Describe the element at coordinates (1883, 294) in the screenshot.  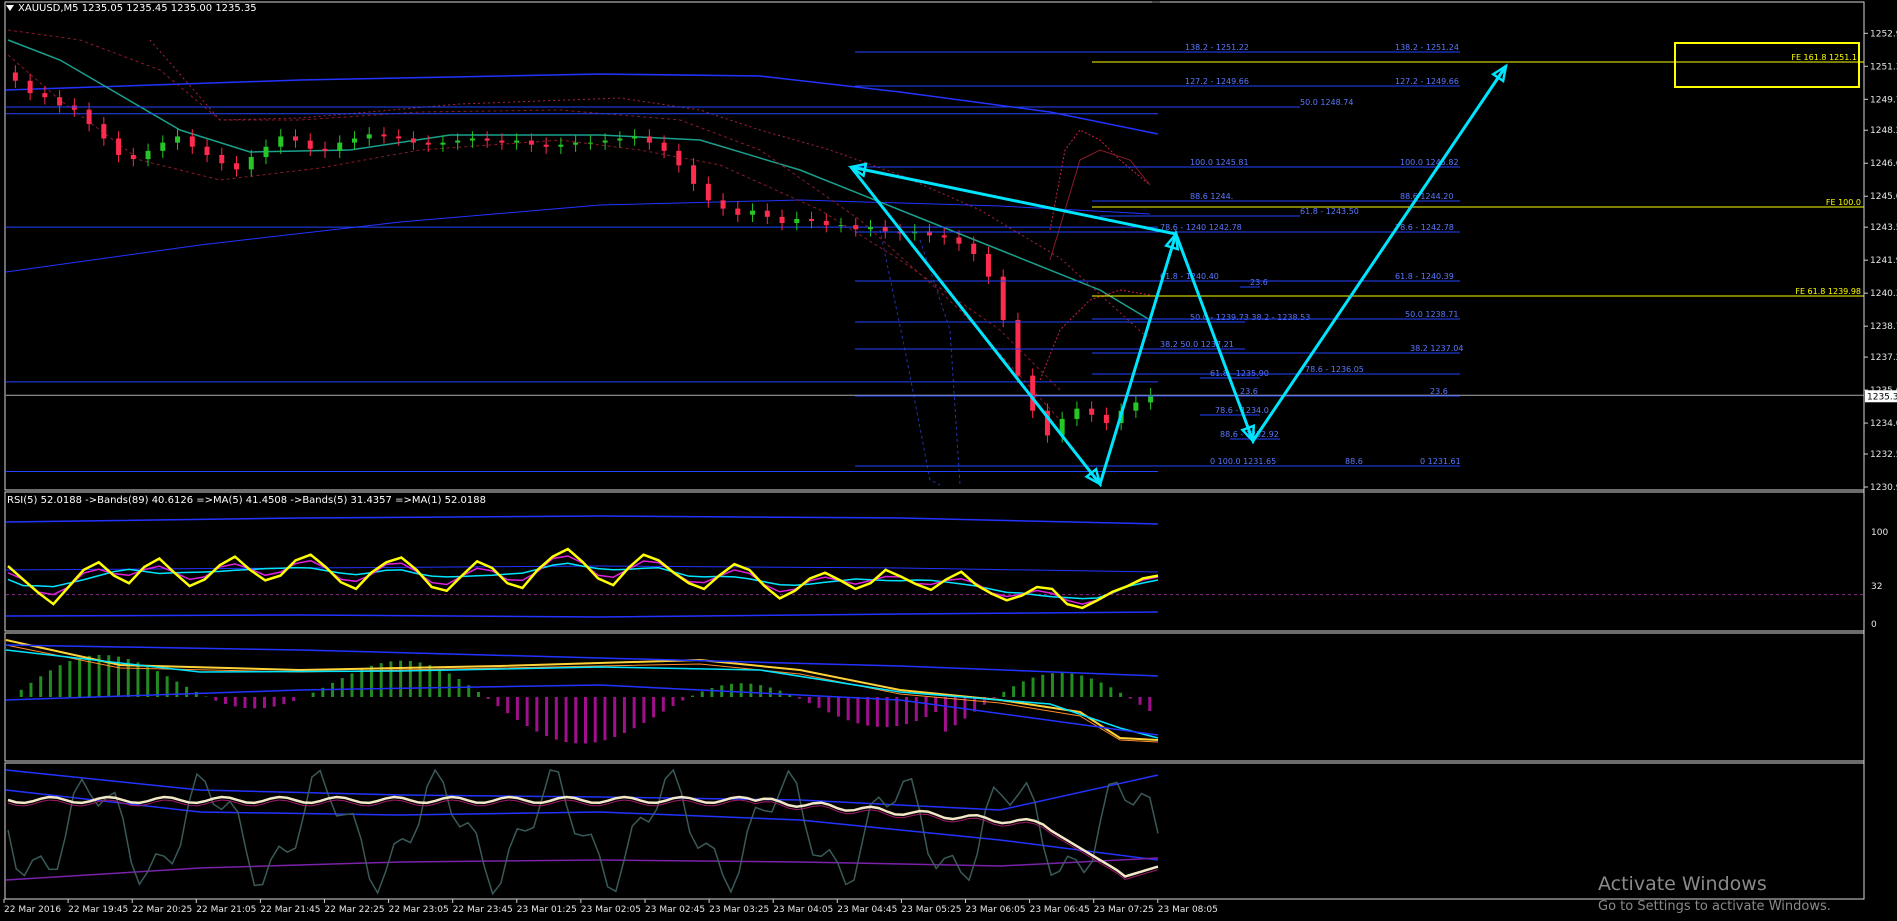
I see `price-tick-label: 1240.3` at that location.